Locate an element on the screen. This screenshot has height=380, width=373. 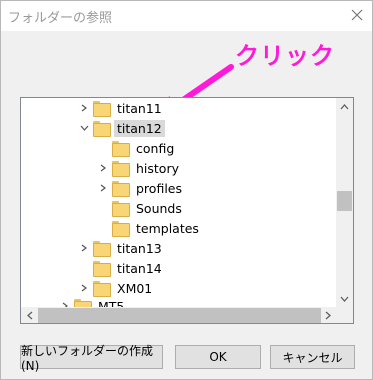
tree-node-history: history is located at coordinates (139, 168).